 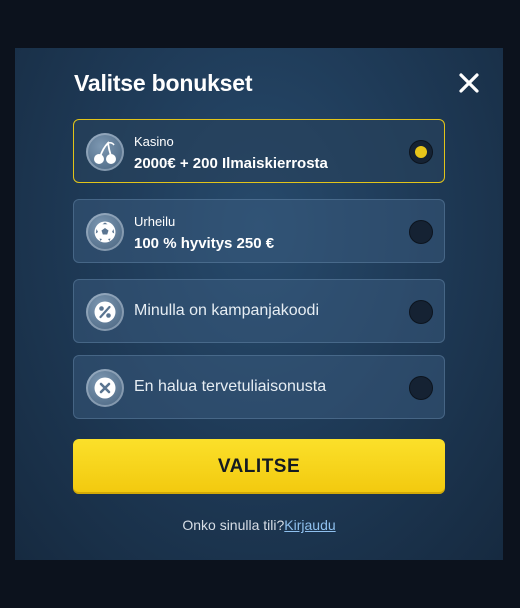 What do you see at coordinates (155, 221) in the screenshot?
I see `option-category: Urheilu` at bounding box center [155, 221].